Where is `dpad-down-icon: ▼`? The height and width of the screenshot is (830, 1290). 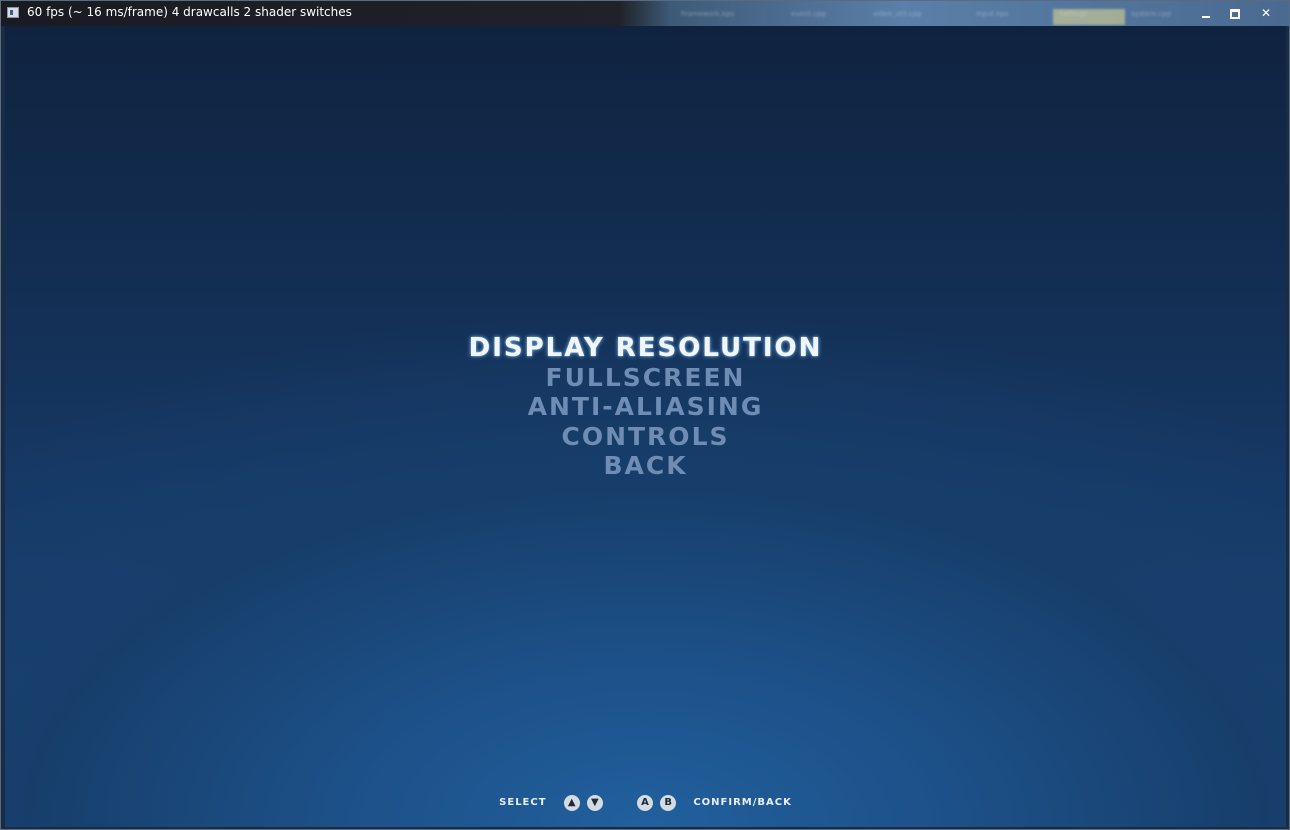
dpad-down-icon: ▼ is located at coordinates (594, 802).